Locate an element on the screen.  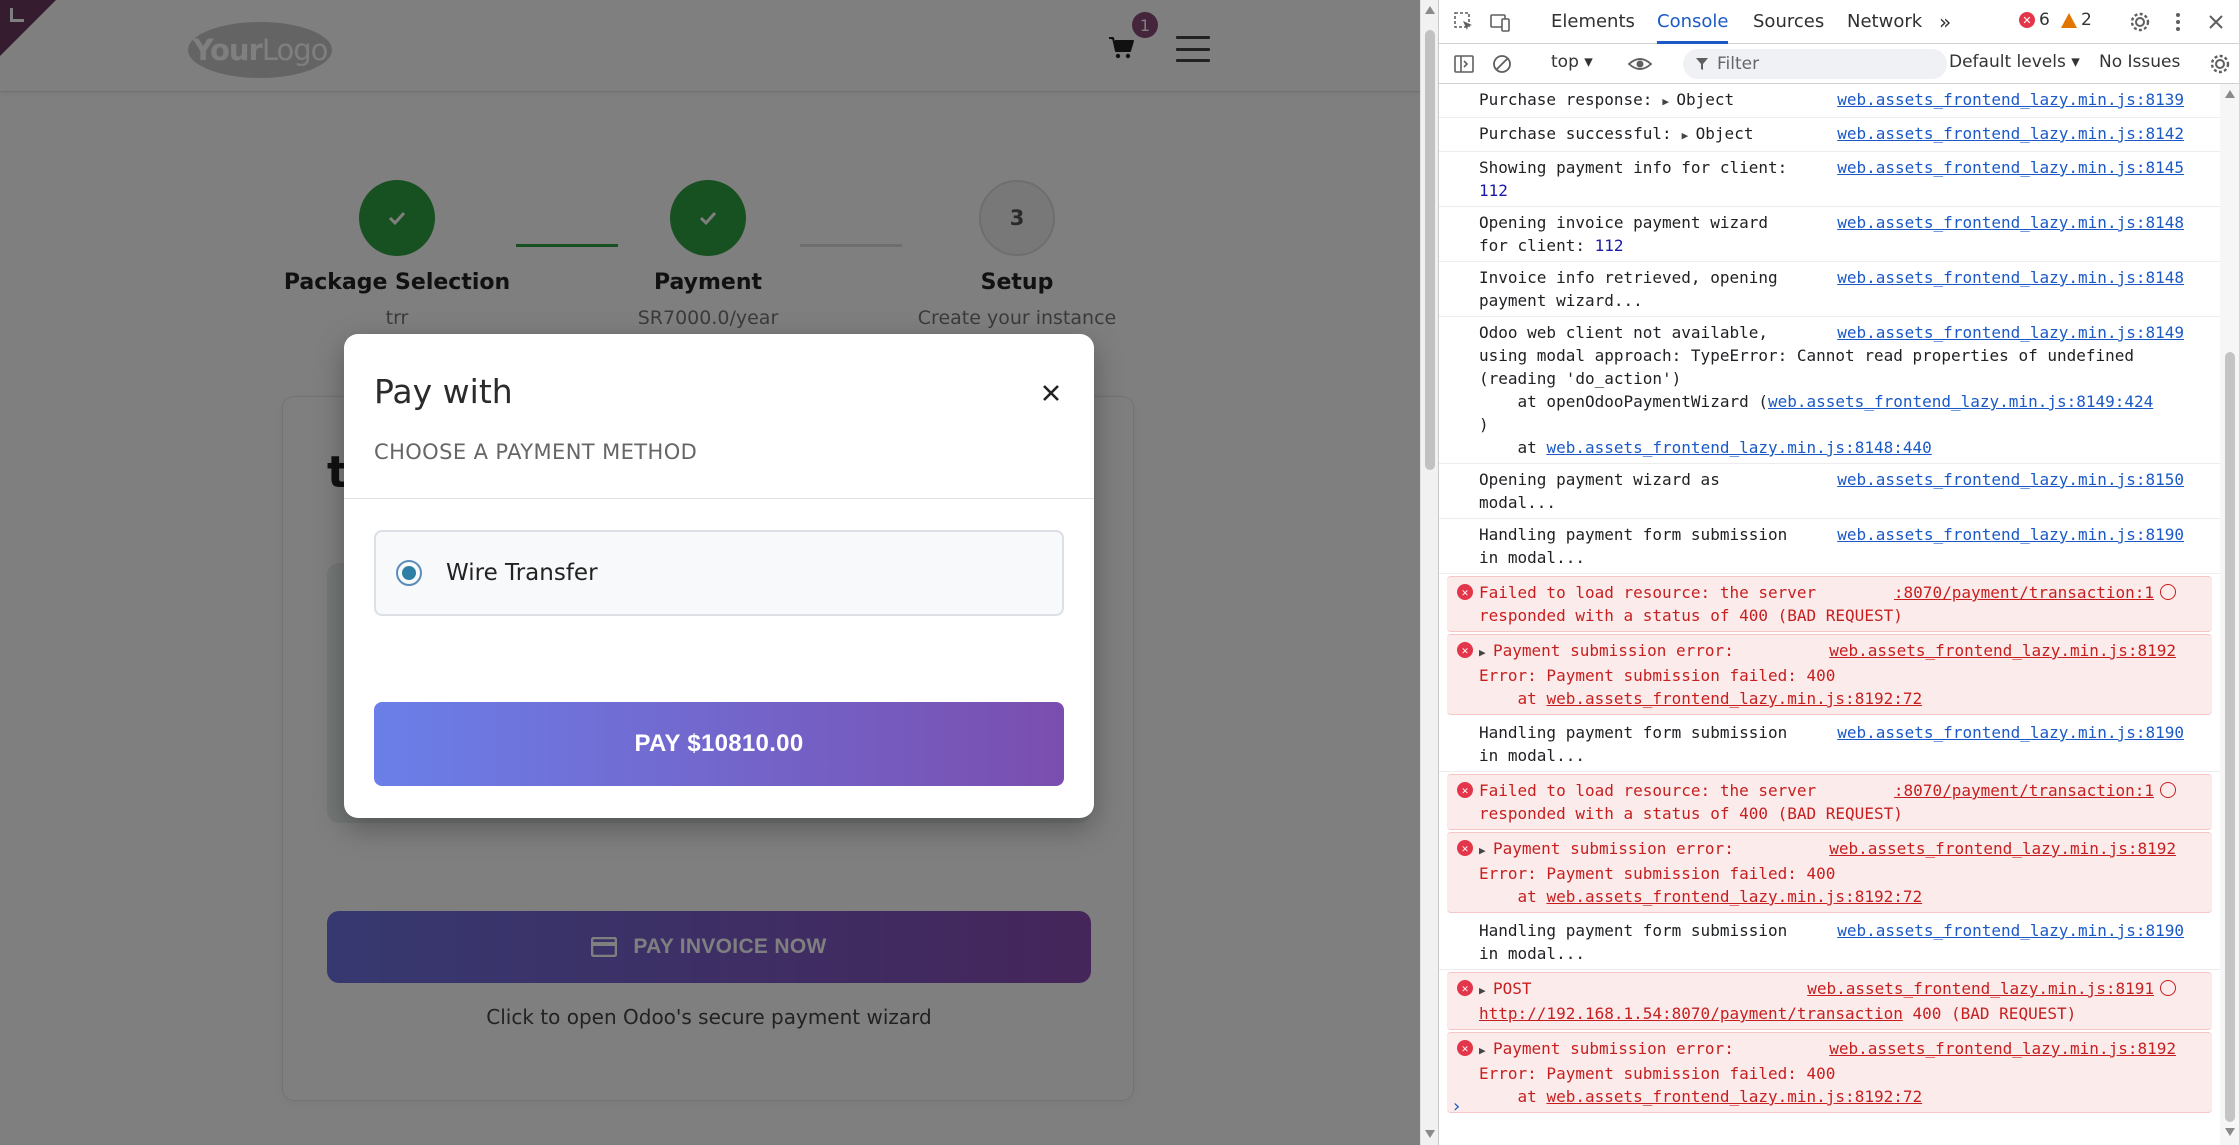
context-value: top is located at coordinates (1565, 62).